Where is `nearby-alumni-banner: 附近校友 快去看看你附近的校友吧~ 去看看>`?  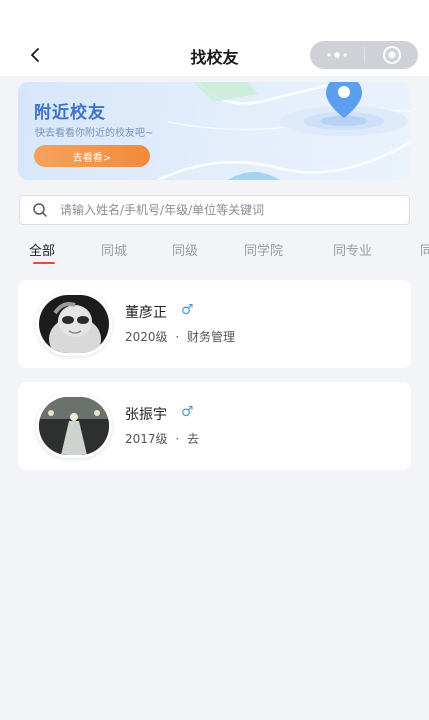
nearby-alumni-banner: 附近校友 快去看看你附近的校友吧~ 去看看> is located at coordinates (214, 131).